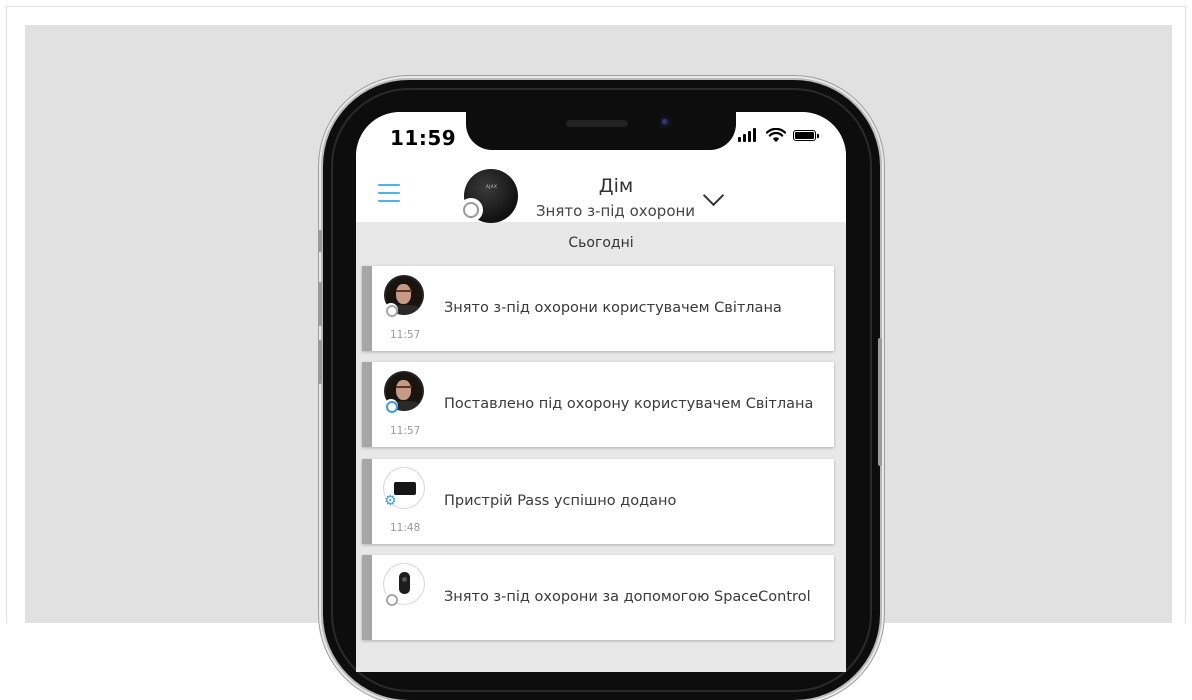 The height and width of the screenshot is (700, 1192). Describe the element at coordinates (560, 501) in the screenshot. I see `event-text: Пристрій Pass успішно додано` at that location.